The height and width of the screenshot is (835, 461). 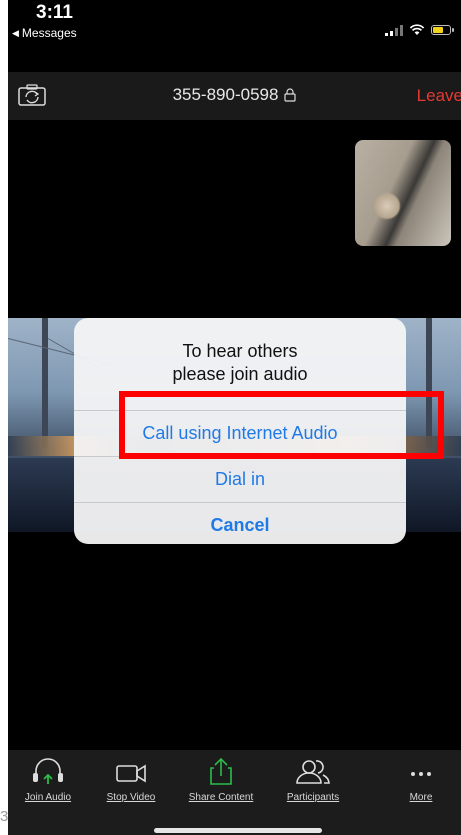 What do you see at coordinates (281, 425) in the screenshot?
I see `highlight-annotation-box` at bounding box center [281, 425].